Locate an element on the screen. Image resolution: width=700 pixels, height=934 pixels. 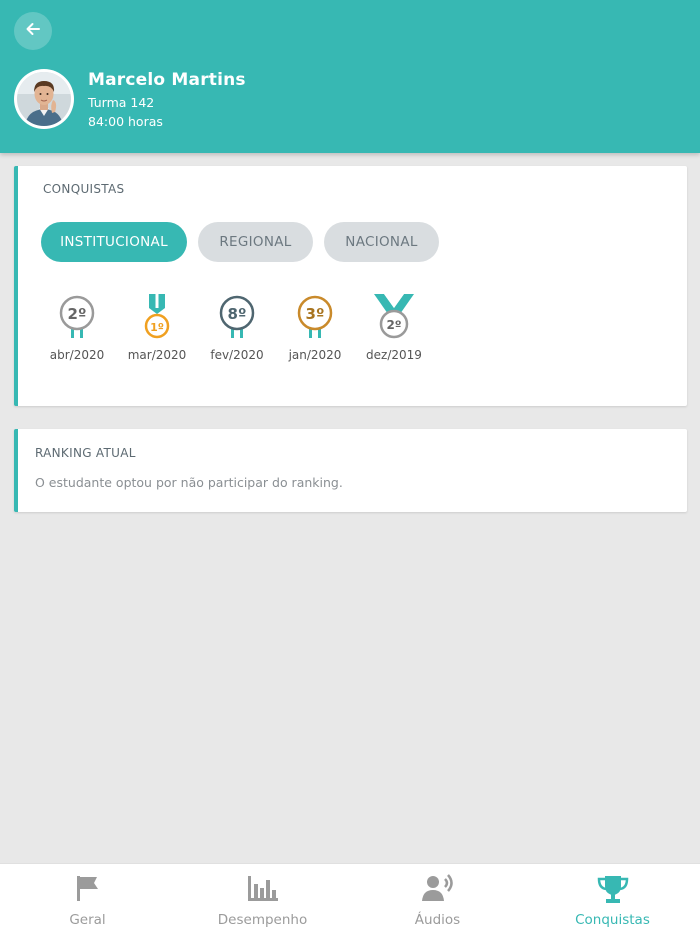
medal-item: 8º fev/2020 is located at coordinates (237, 330).